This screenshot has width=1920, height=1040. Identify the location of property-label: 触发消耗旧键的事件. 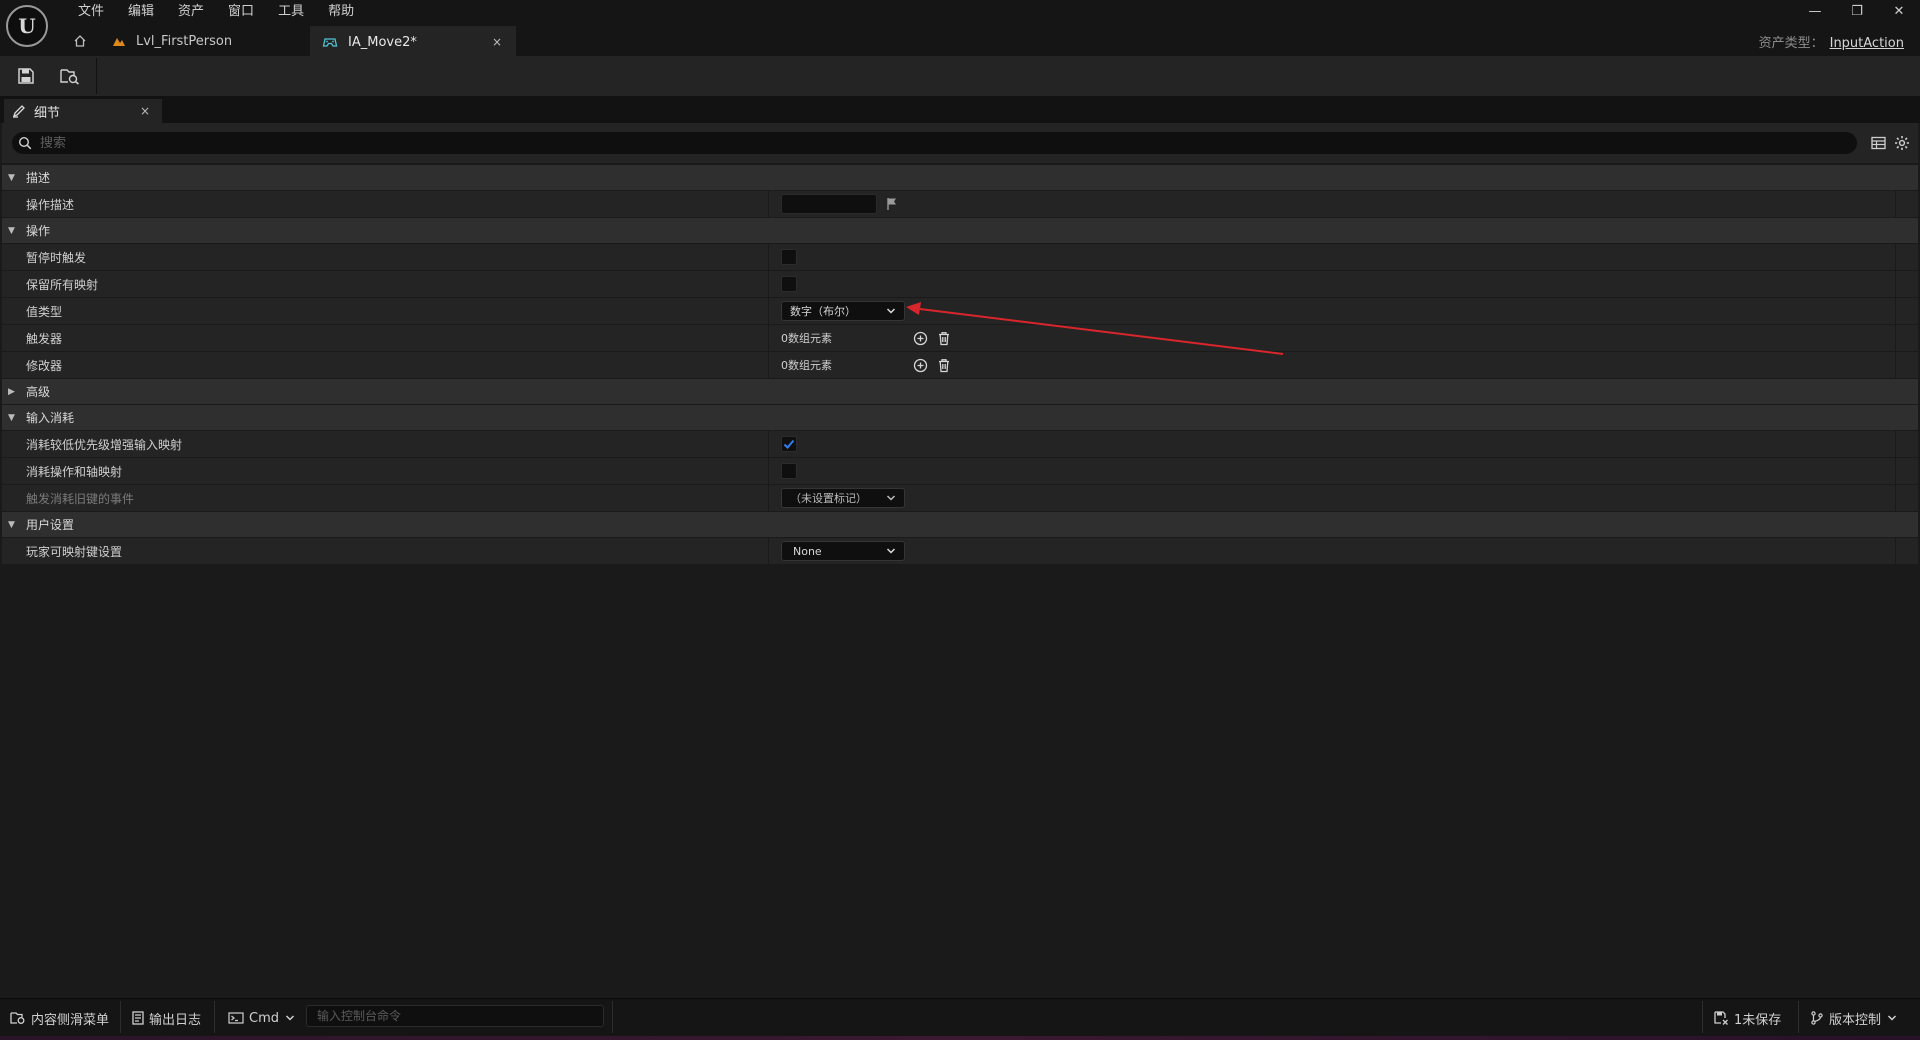
(385, 498).